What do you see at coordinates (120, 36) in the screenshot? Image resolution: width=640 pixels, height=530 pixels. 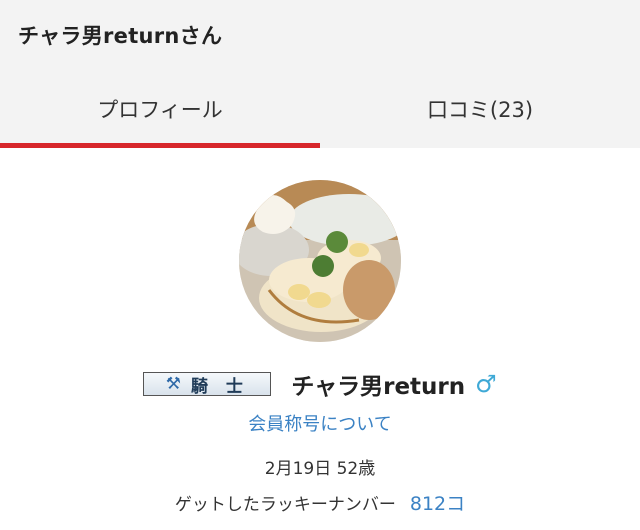 I see `page-title: チャラ男returnさん` at bounding box center [120, 36].